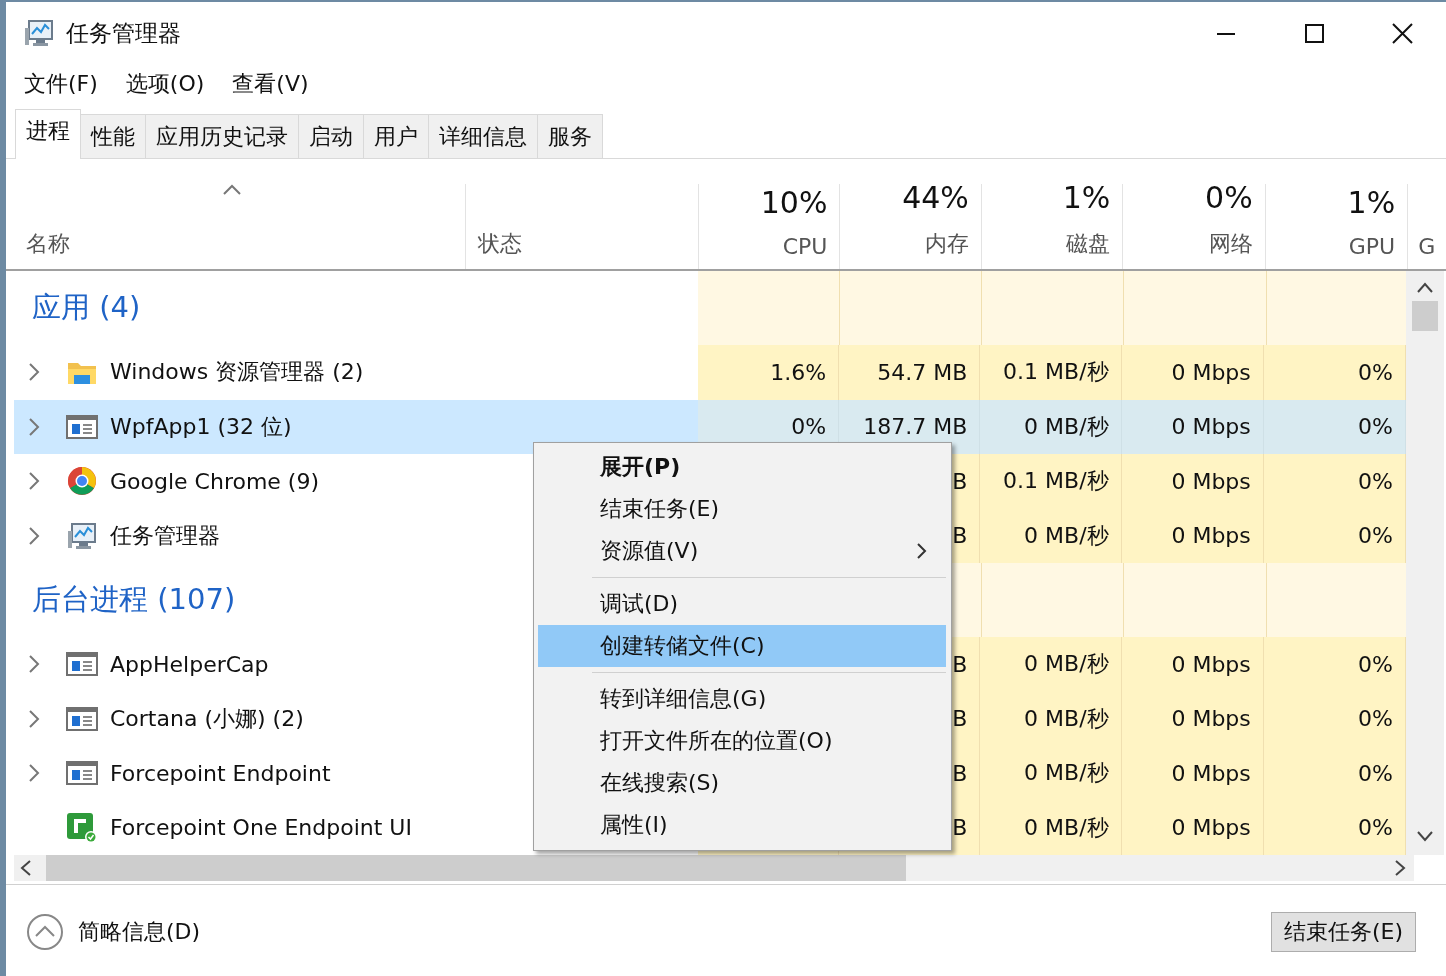 This screenshot has height=976, width=1446. What do you see at coordinates (805, 246) in the screenshot?
I see `column-header: CPU` at bounding box center [805, 246].